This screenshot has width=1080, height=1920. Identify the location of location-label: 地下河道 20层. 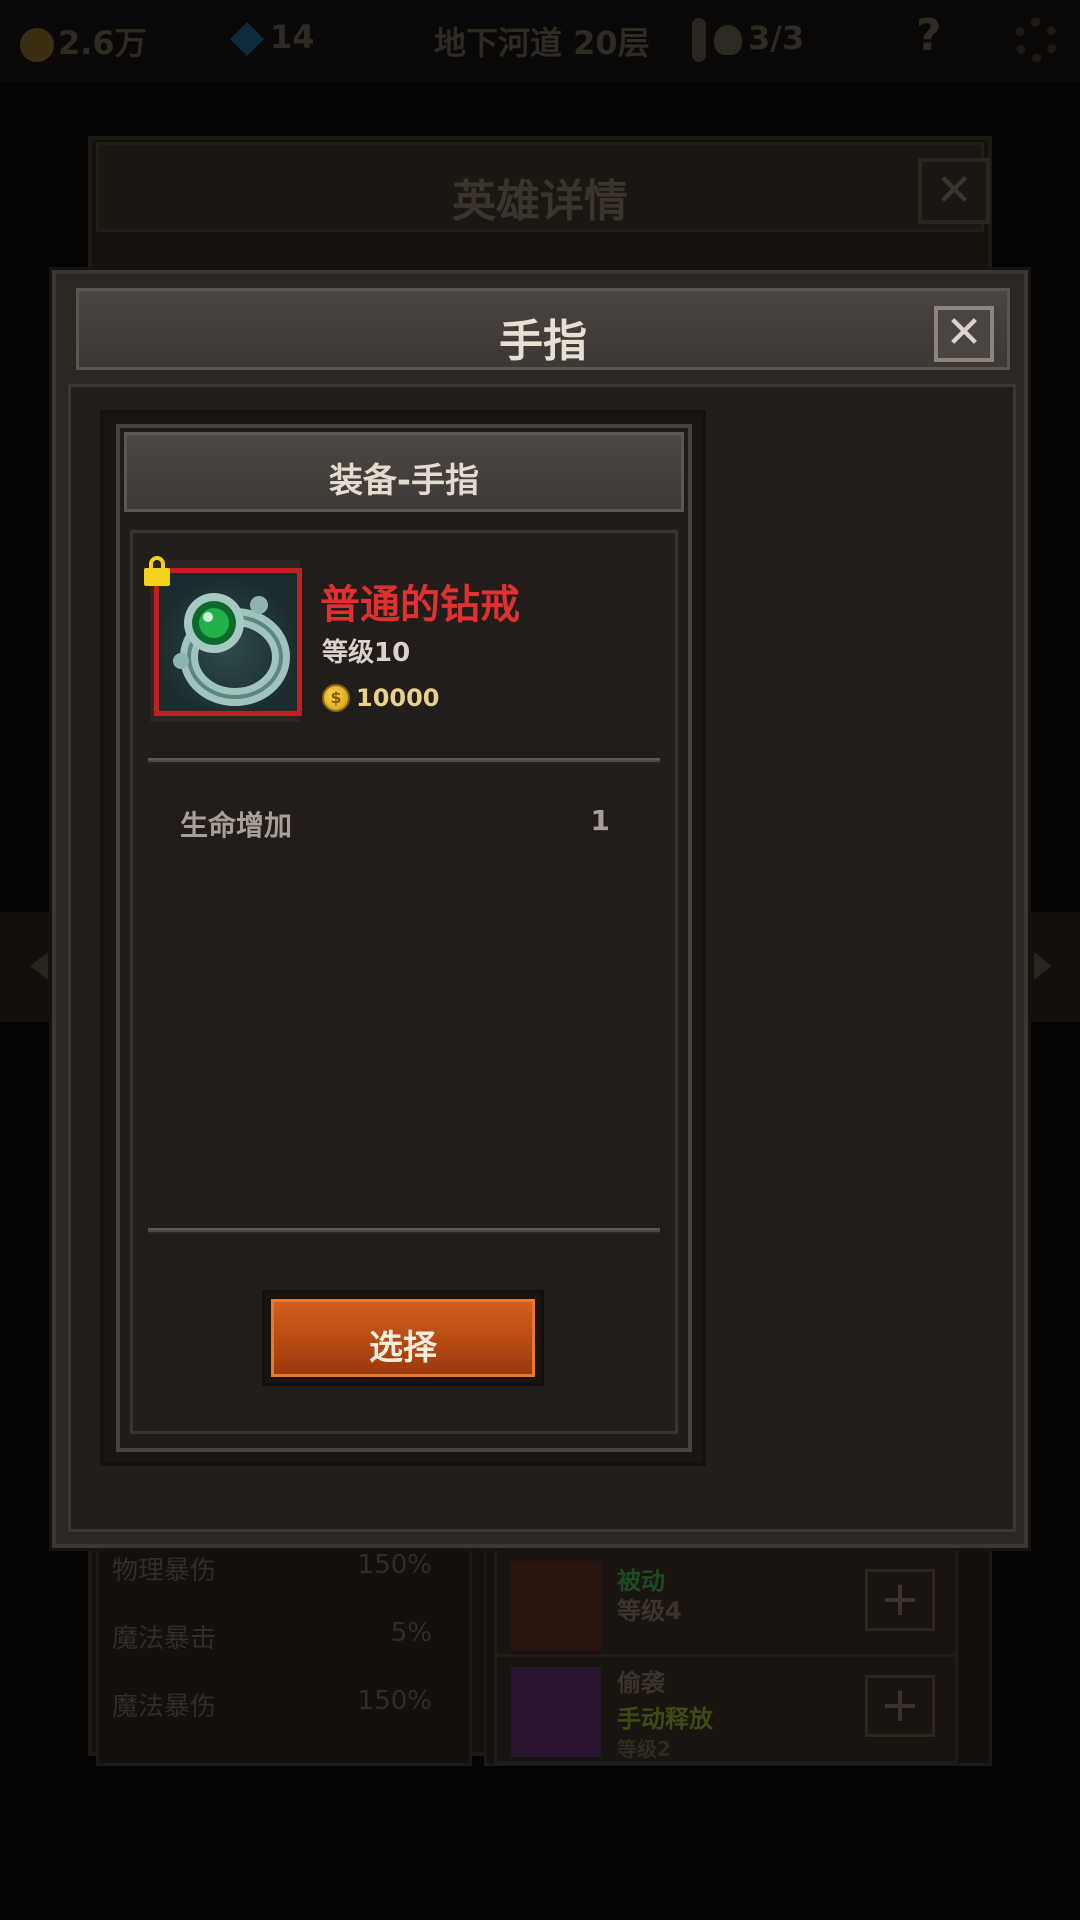
(542, 43).